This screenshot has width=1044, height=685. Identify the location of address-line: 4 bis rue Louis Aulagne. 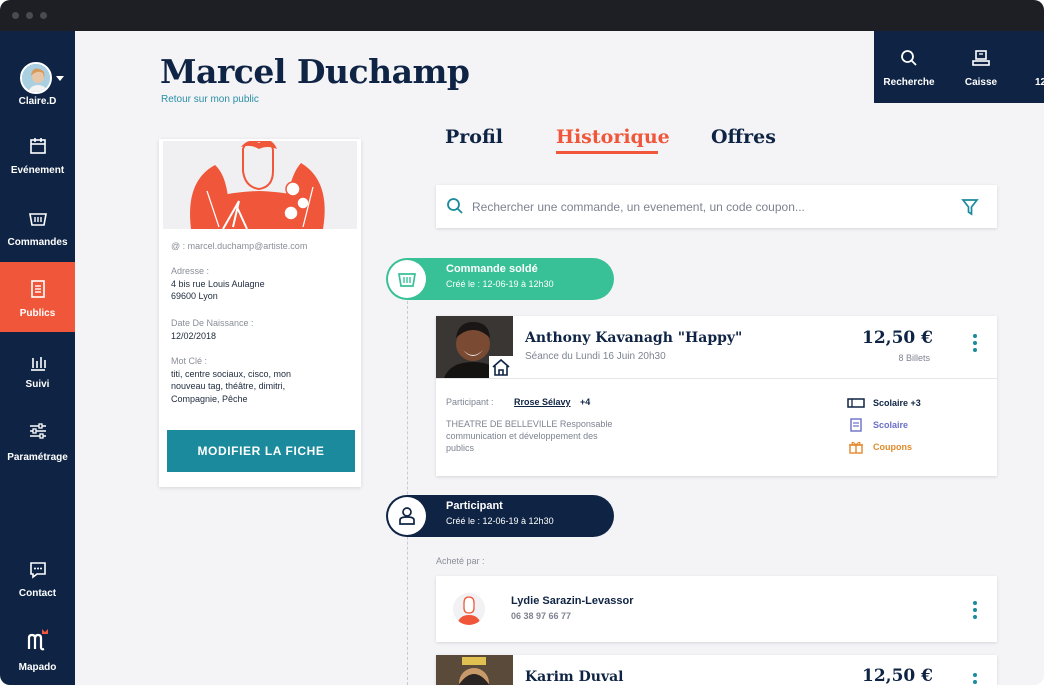
(218, 283).